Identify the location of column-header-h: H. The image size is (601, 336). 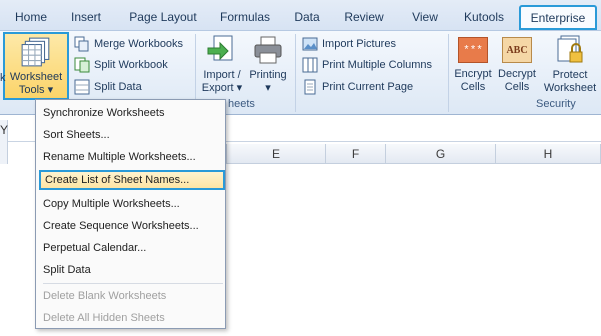
(548, 154).